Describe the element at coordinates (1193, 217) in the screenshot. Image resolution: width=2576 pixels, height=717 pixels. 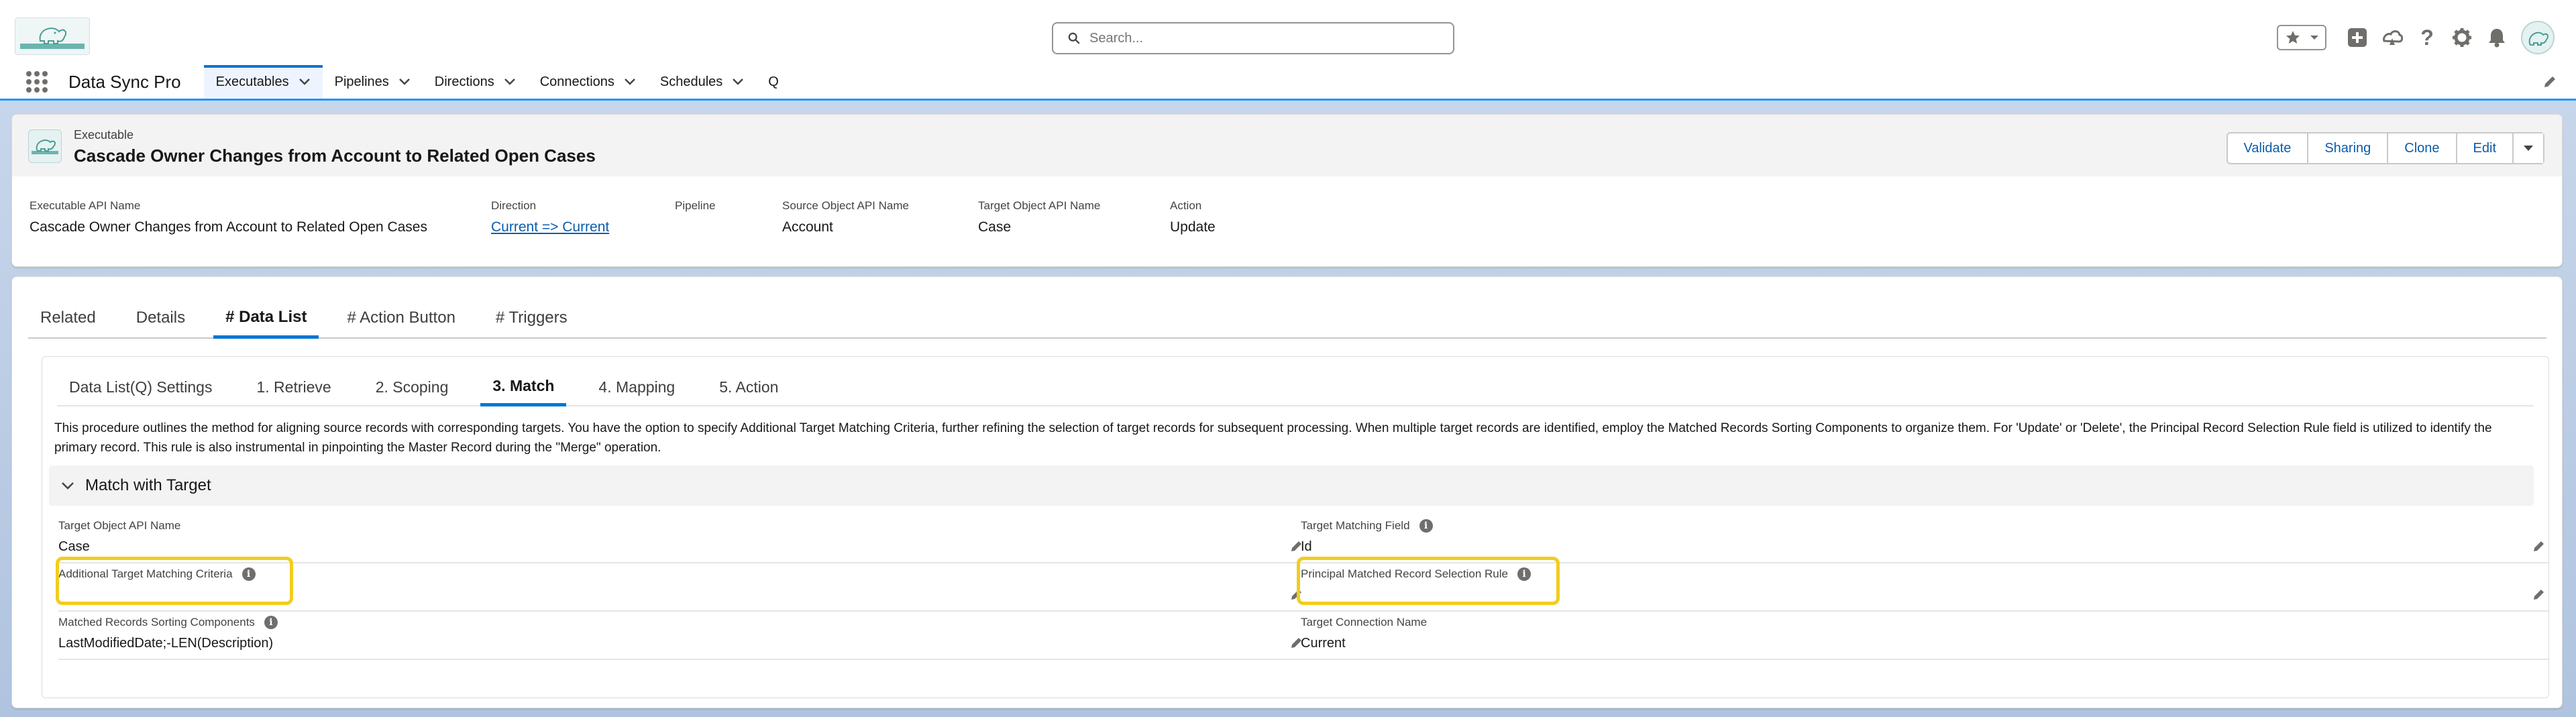
I see `highlight-action: Action Update` at that location.